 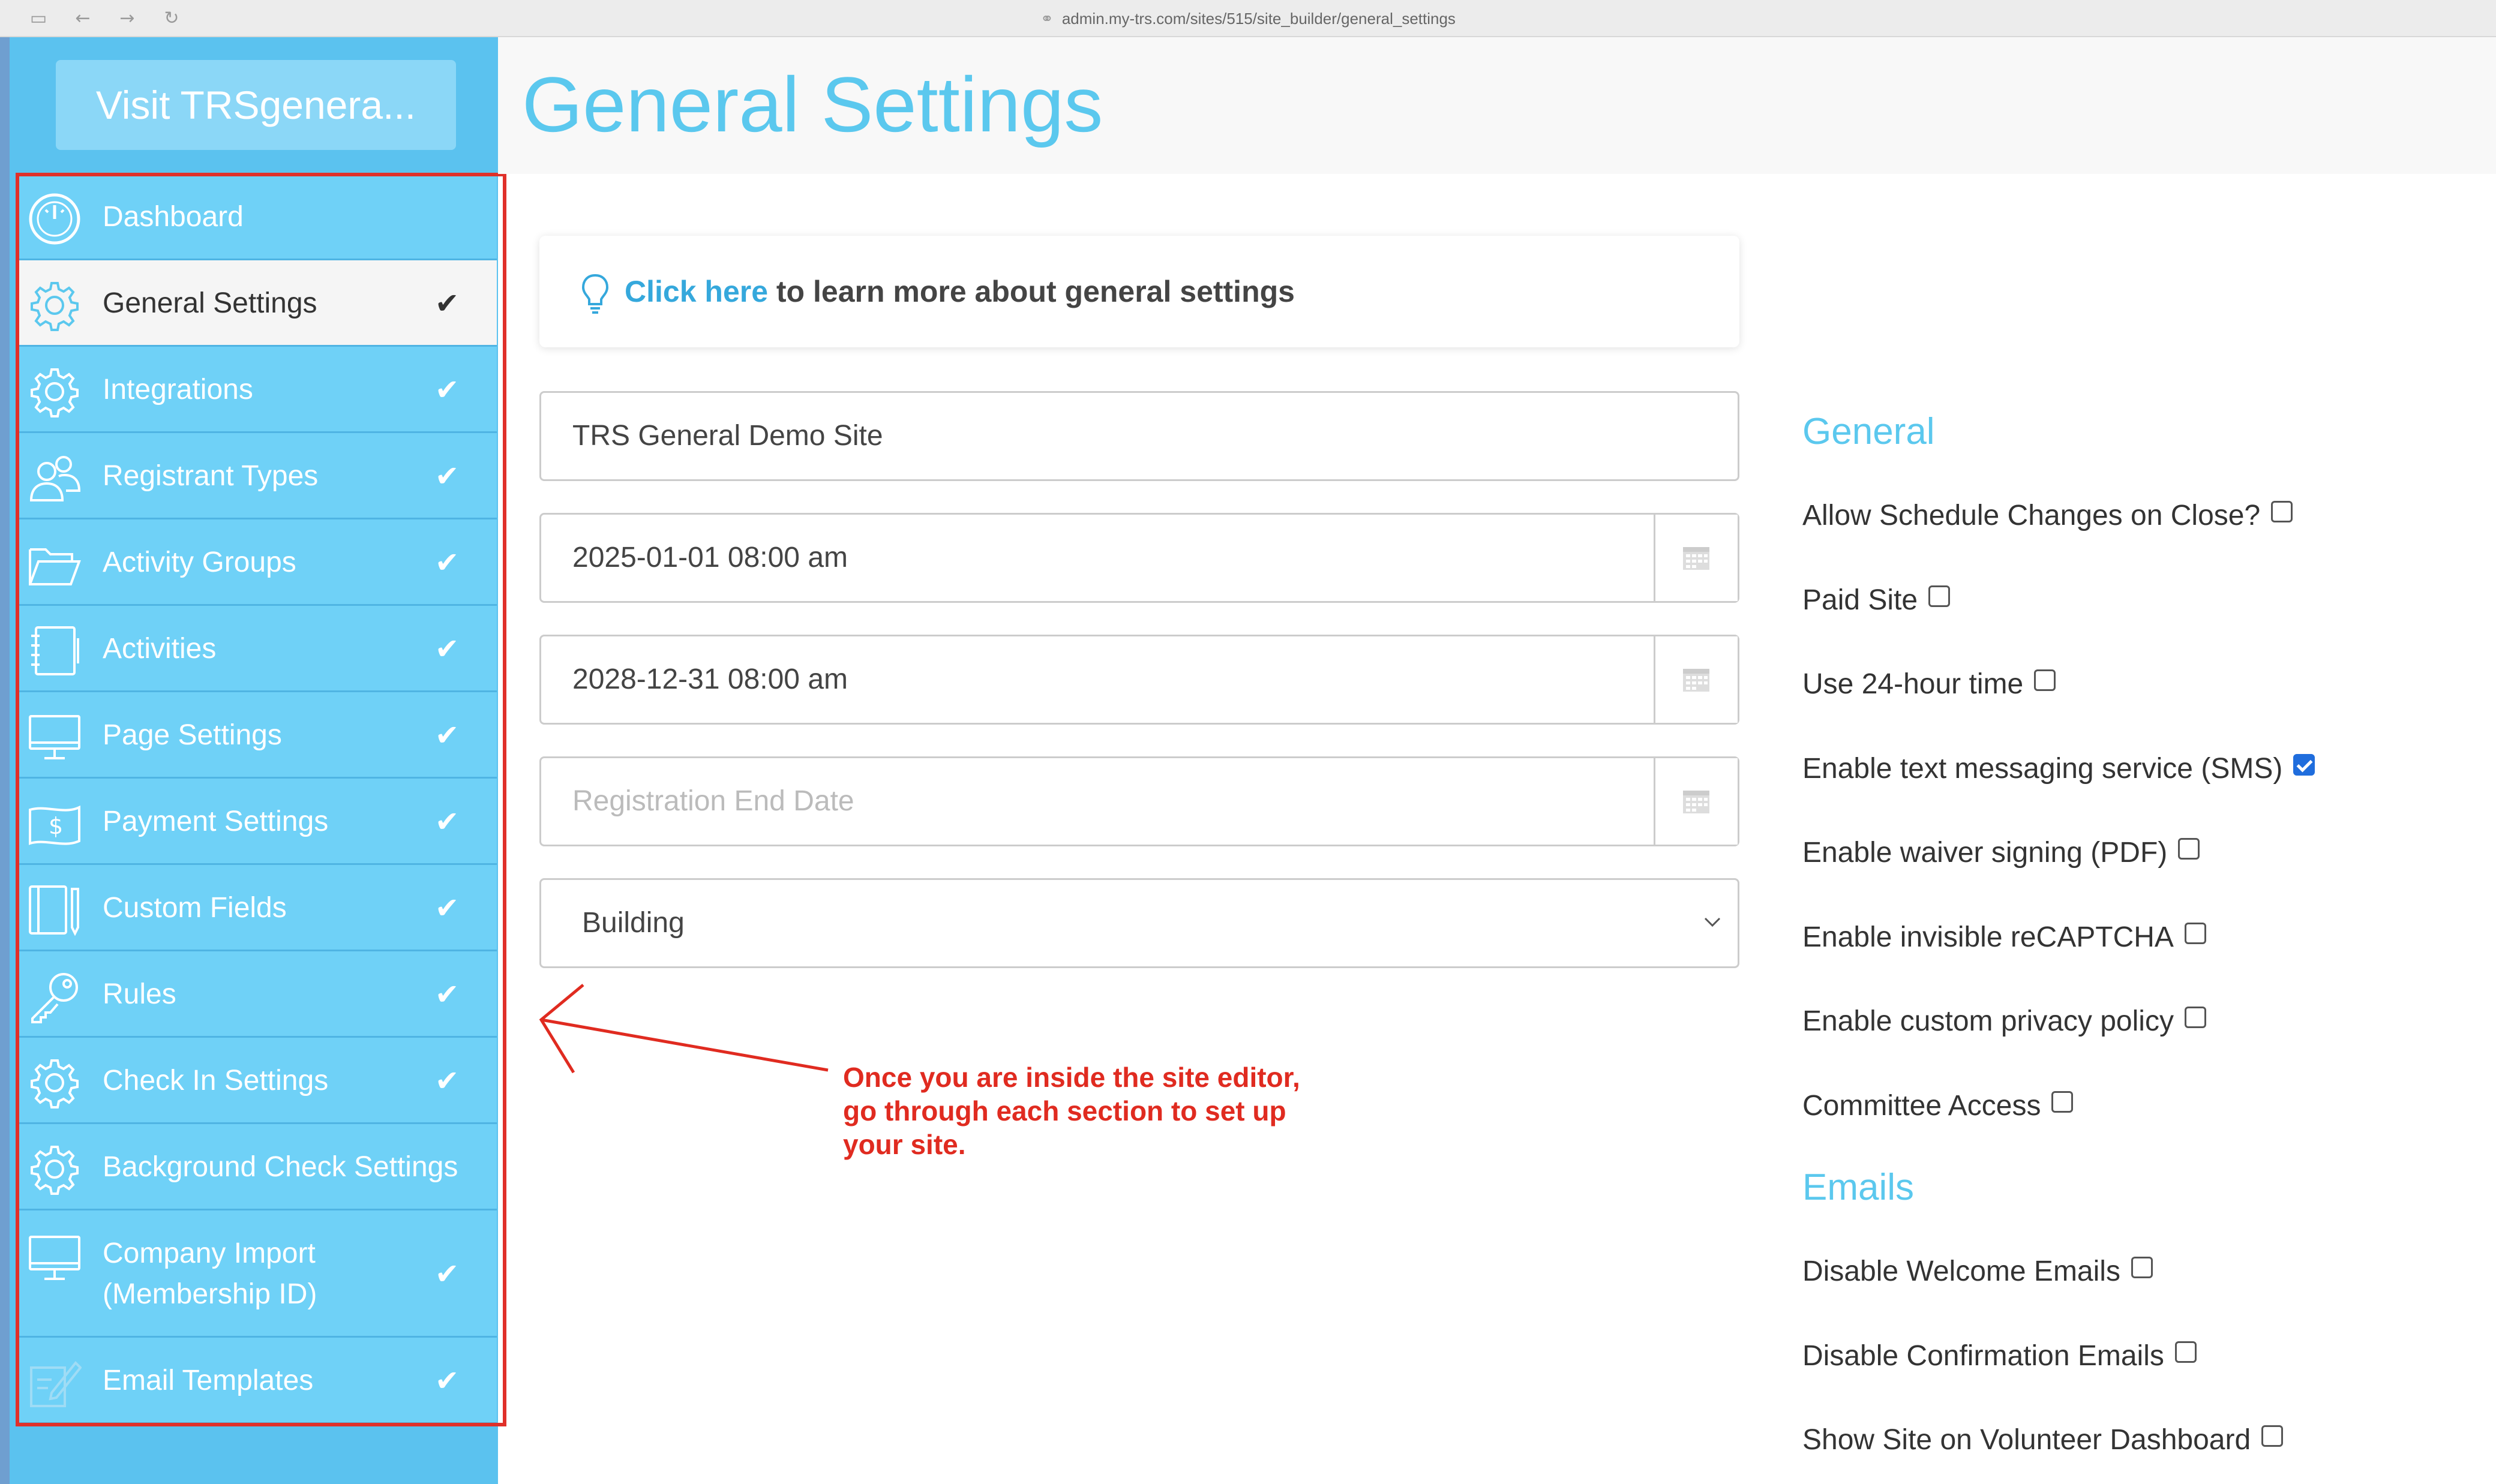 I want to click on link-icon: ⚭, so click(x=1047, y=19).